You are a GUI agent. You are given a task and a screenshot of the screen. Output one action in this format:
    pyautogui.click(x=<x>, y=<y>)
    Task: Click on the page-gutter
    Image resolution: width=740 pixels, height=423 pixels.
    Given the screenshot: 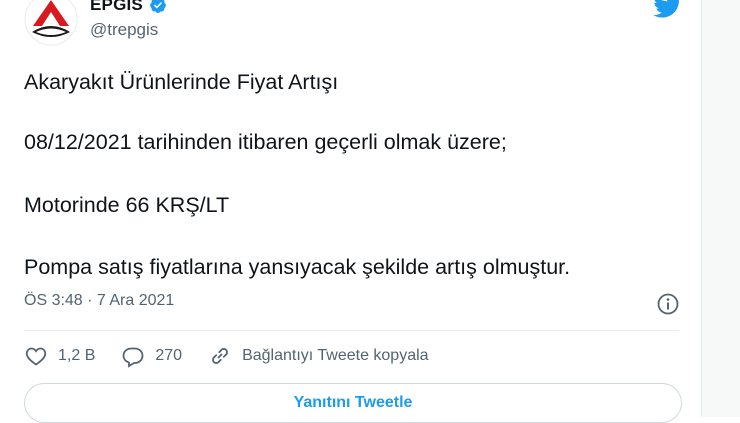 What is the action you would take?
    pyautogui.click(x=721, y=208)
    